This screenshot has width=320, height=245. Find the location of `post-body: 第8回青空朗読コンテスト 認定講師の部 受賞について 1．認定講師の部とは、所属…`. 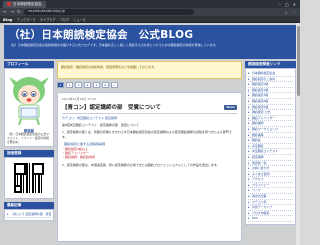

post-body: 第8回青空朗読コンテスト 認定講師の部 受賞について 1．認定講師の部とは、所属… is located at coordinates (149, 145).